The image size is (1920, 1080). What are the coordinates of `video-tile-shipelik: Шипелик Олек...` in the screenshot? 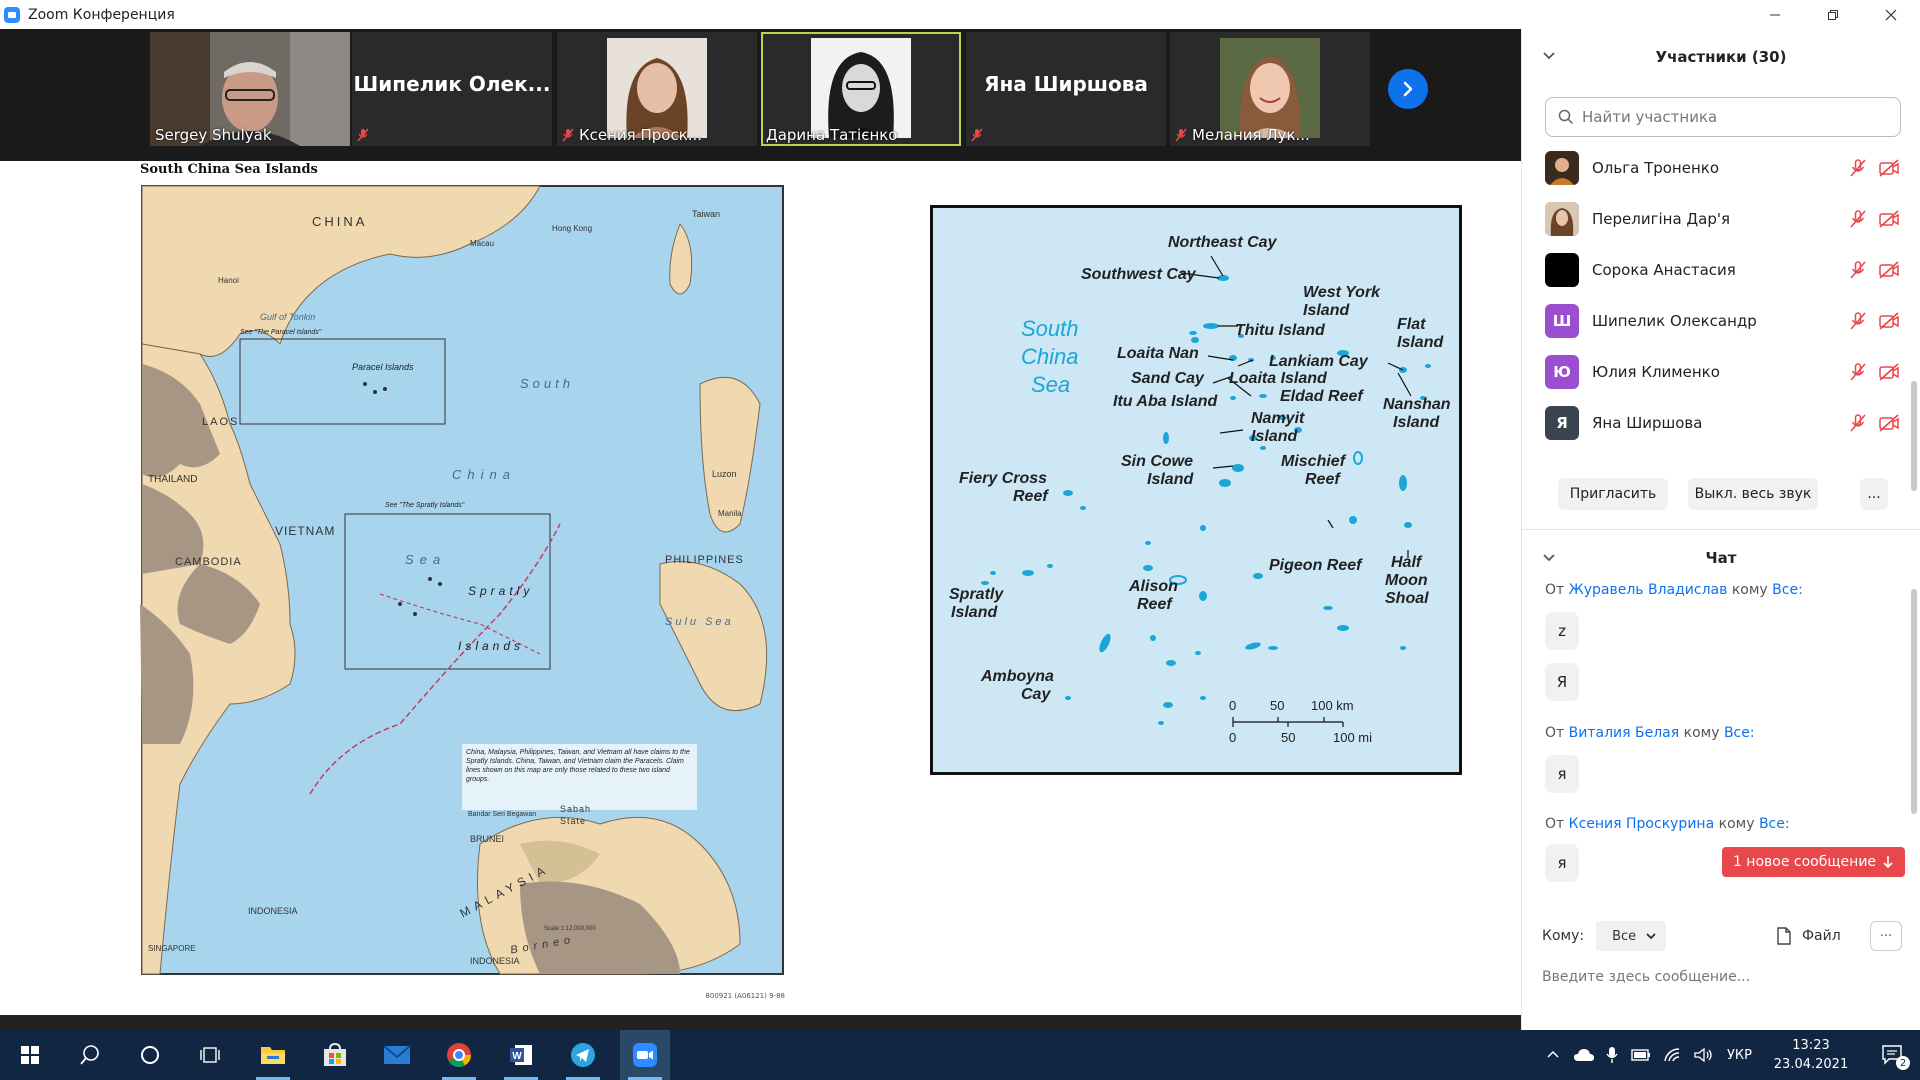 It's located at (452, 89).